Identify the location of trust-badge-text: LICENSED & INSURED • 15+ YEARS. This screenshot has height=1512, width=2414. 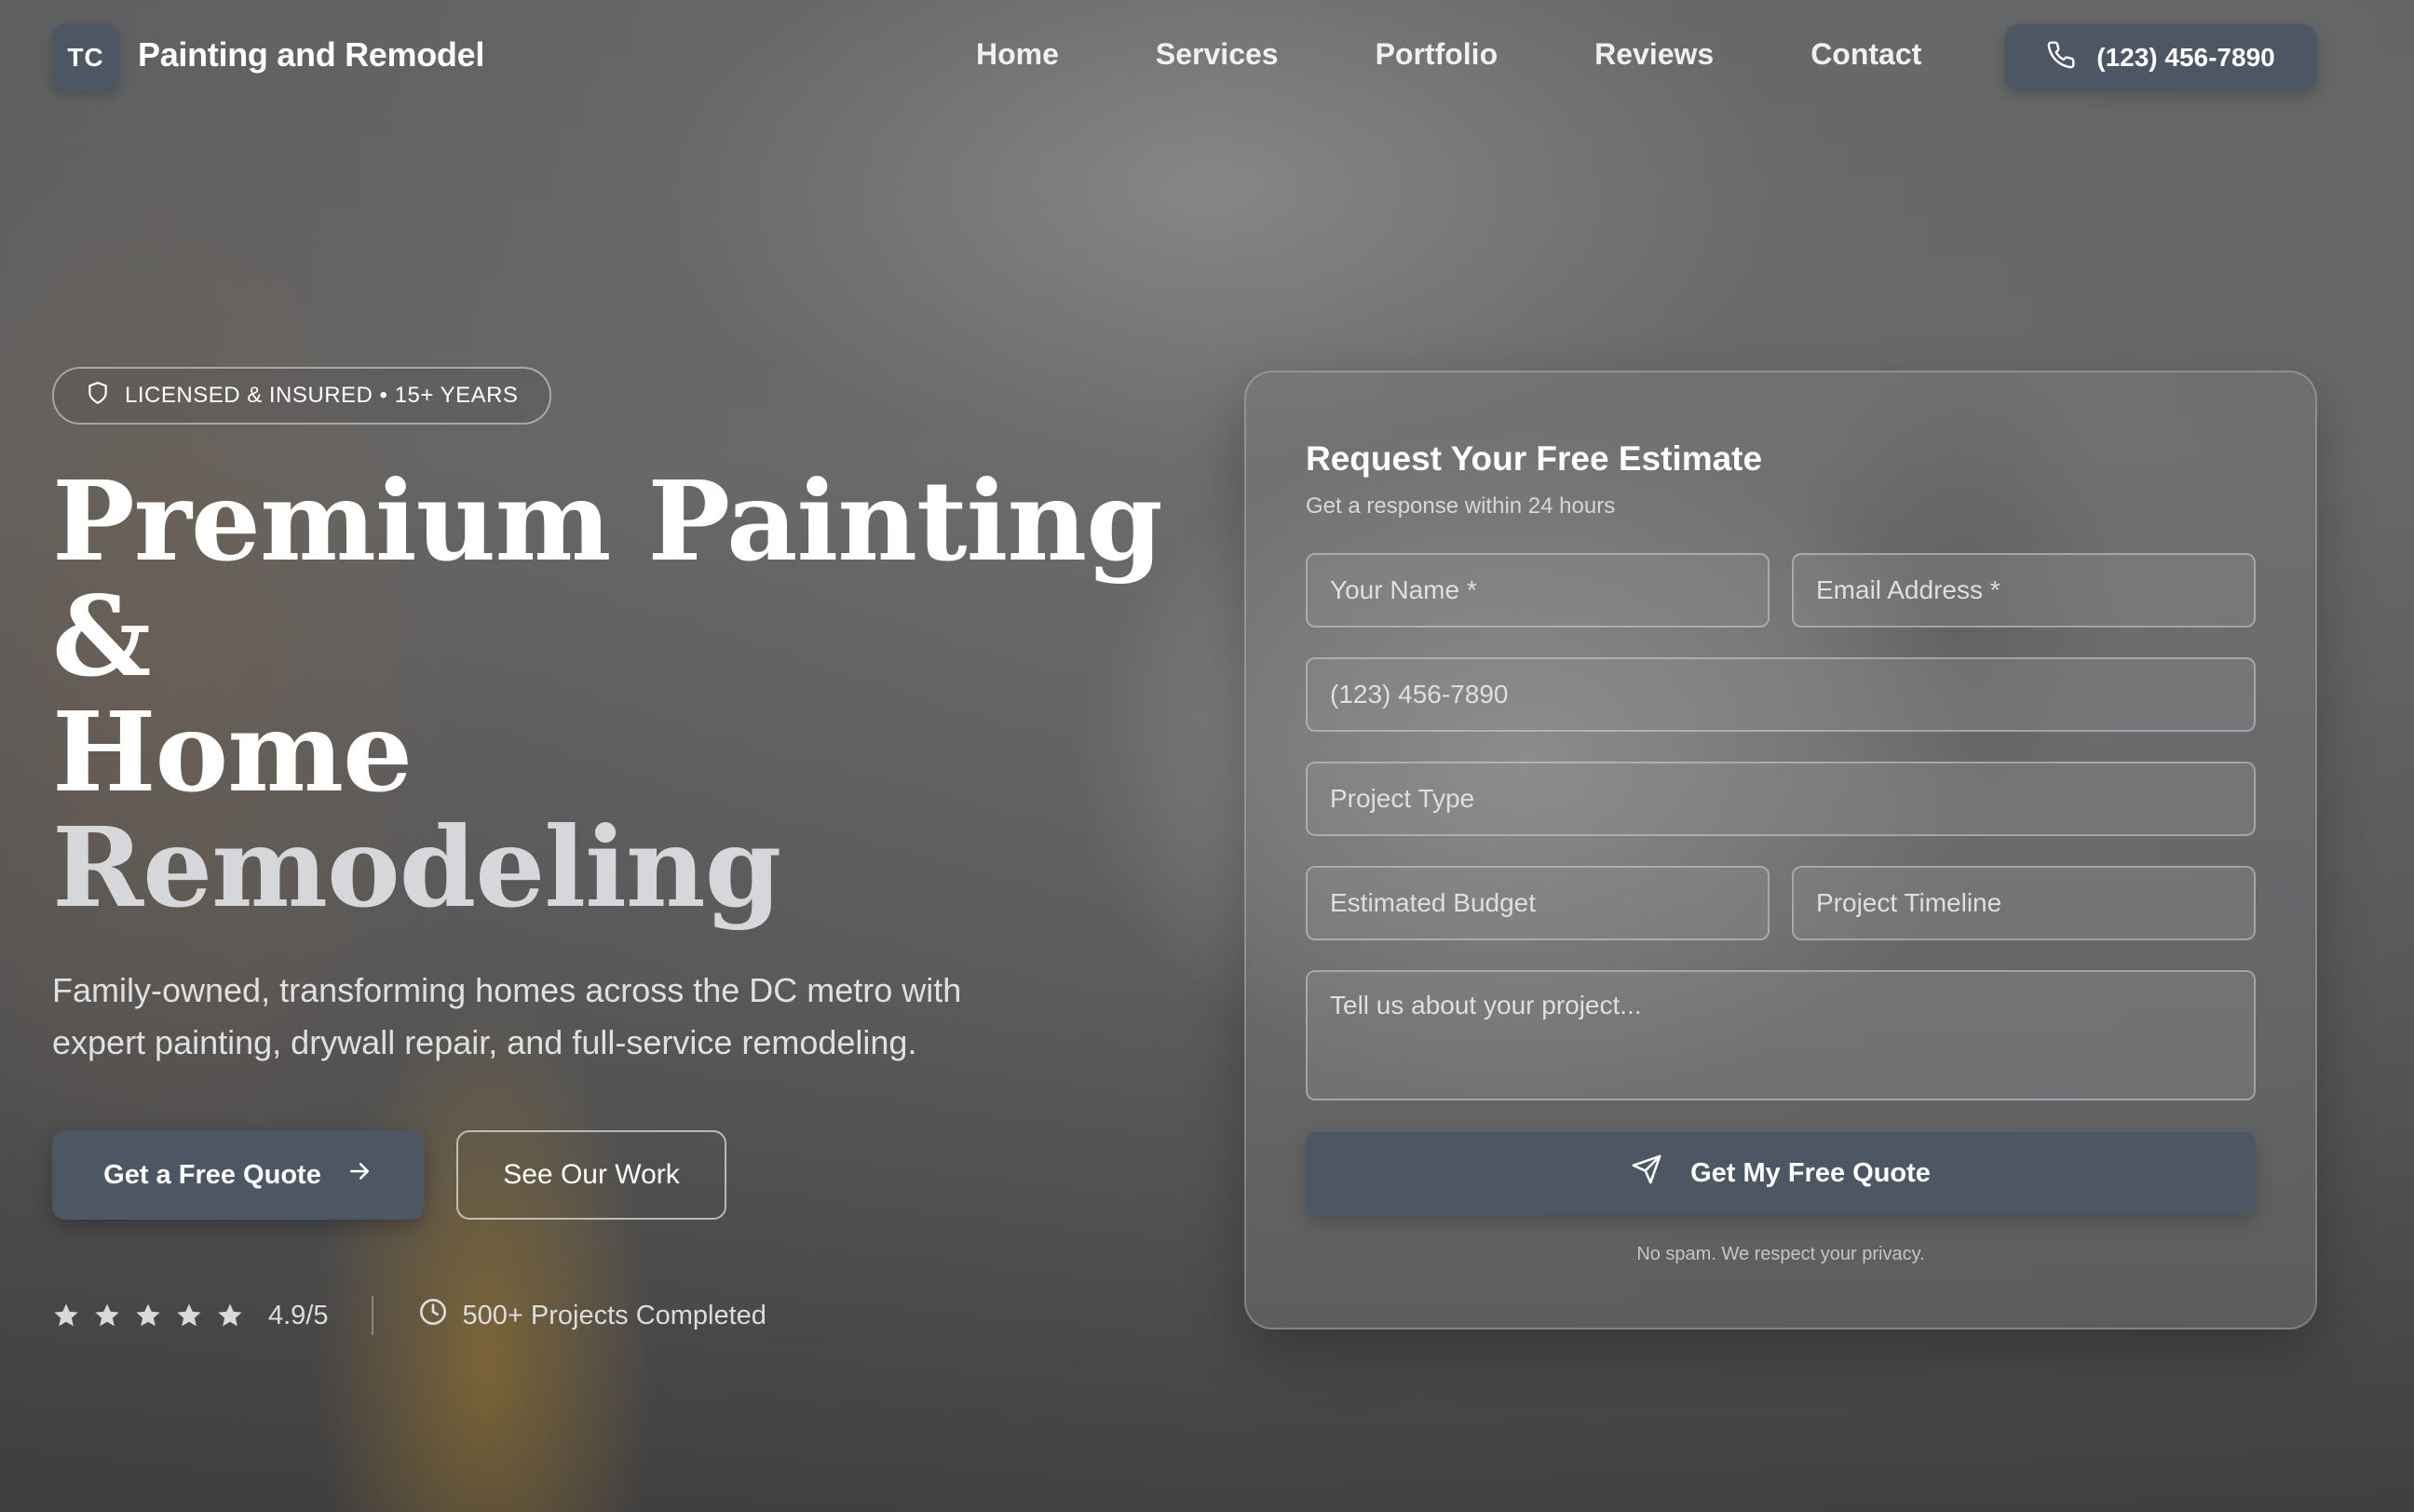
(322, 396).